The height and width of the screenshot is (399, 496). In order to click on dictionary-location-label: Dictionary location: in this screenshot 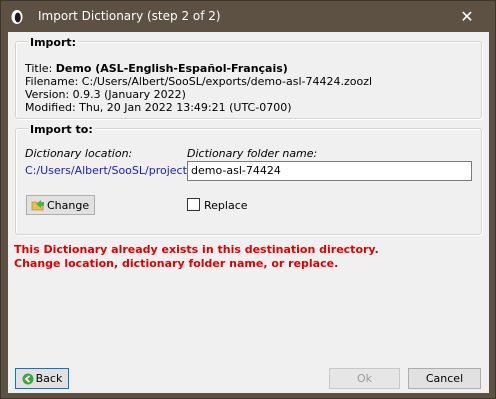, I will do `click(79, 153)`.